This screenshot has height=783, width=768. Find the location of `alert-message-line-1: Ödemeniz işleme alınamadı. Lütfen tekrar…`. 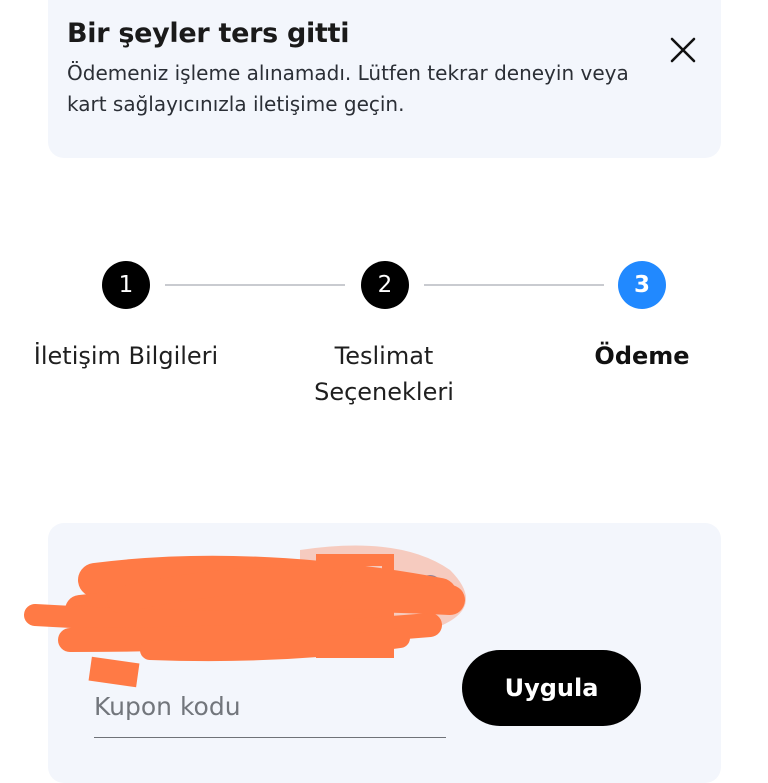

alert-message-line-1: Ödemeniz işleme alınamadı. Lütfen tekrar… is located at coordinates (348, 73).